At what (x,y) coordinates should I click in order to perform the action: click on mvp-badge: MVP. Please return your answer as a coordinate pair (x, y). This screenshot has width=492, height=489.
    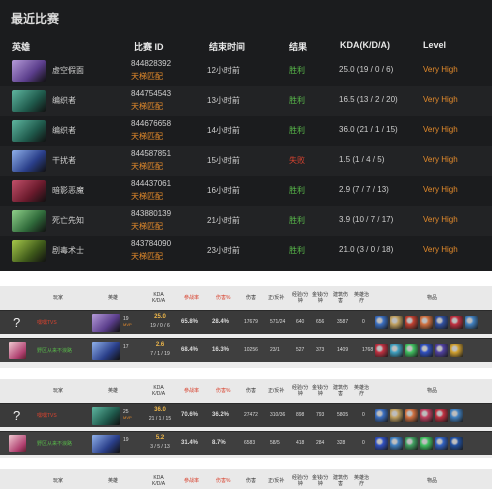
    Looking at the image, I should click on (127, 324).